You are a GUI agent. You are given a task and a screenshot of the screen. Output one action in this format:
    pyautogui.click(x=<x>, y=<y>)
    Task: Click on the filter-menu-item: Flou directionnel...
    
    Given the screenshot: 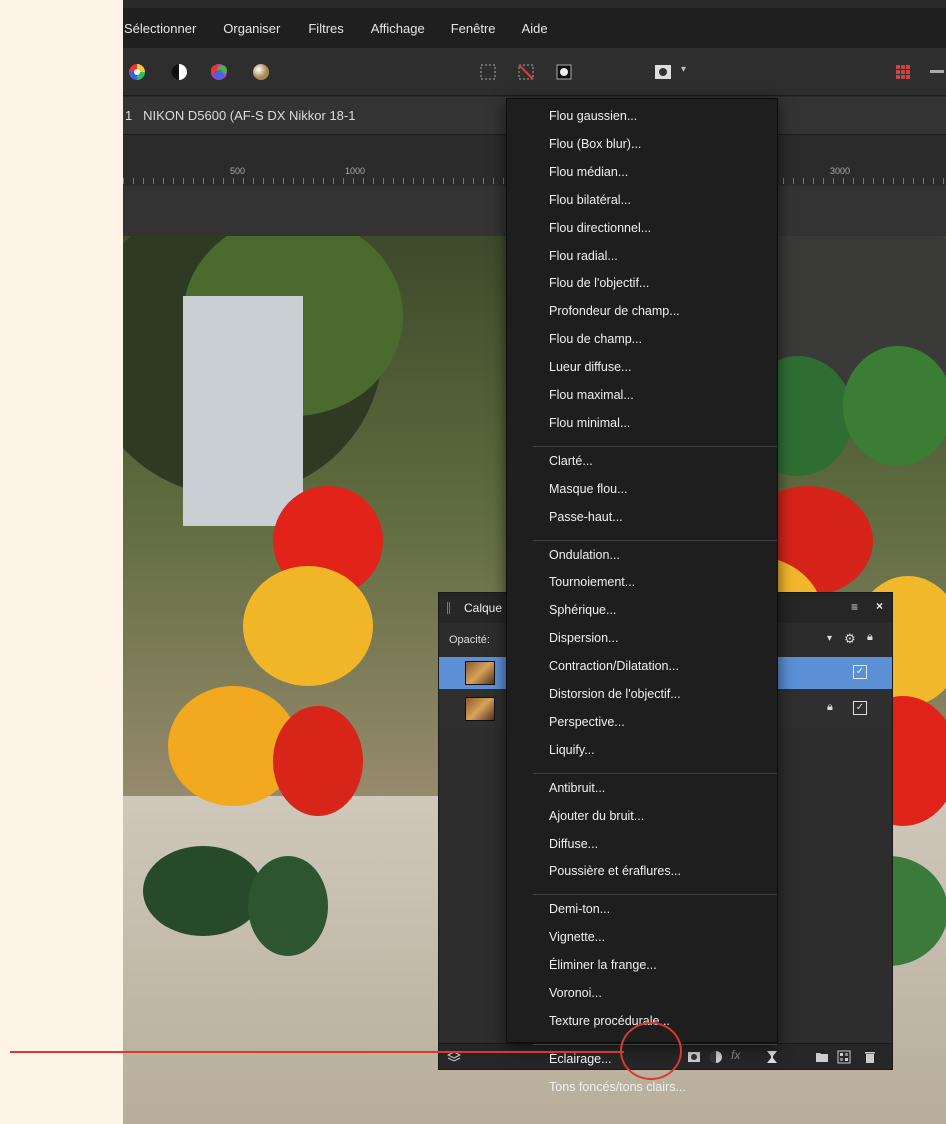 What is the action you would take?
    pyautogui.click(x=600, y=228)
    